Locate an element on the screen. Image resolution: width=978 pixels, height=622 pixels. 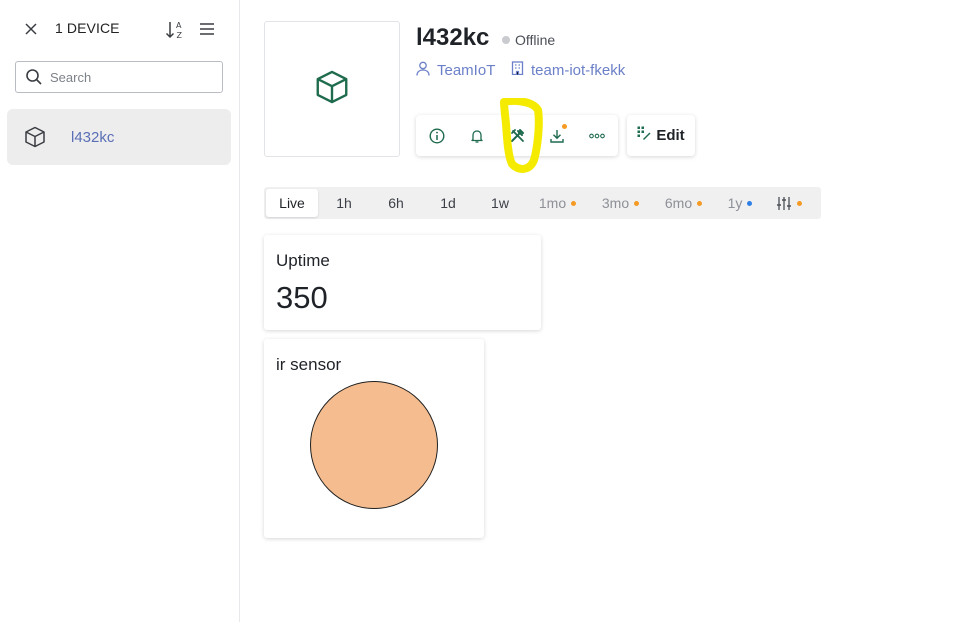
svg-text: A is located at coordinates (179, 25).